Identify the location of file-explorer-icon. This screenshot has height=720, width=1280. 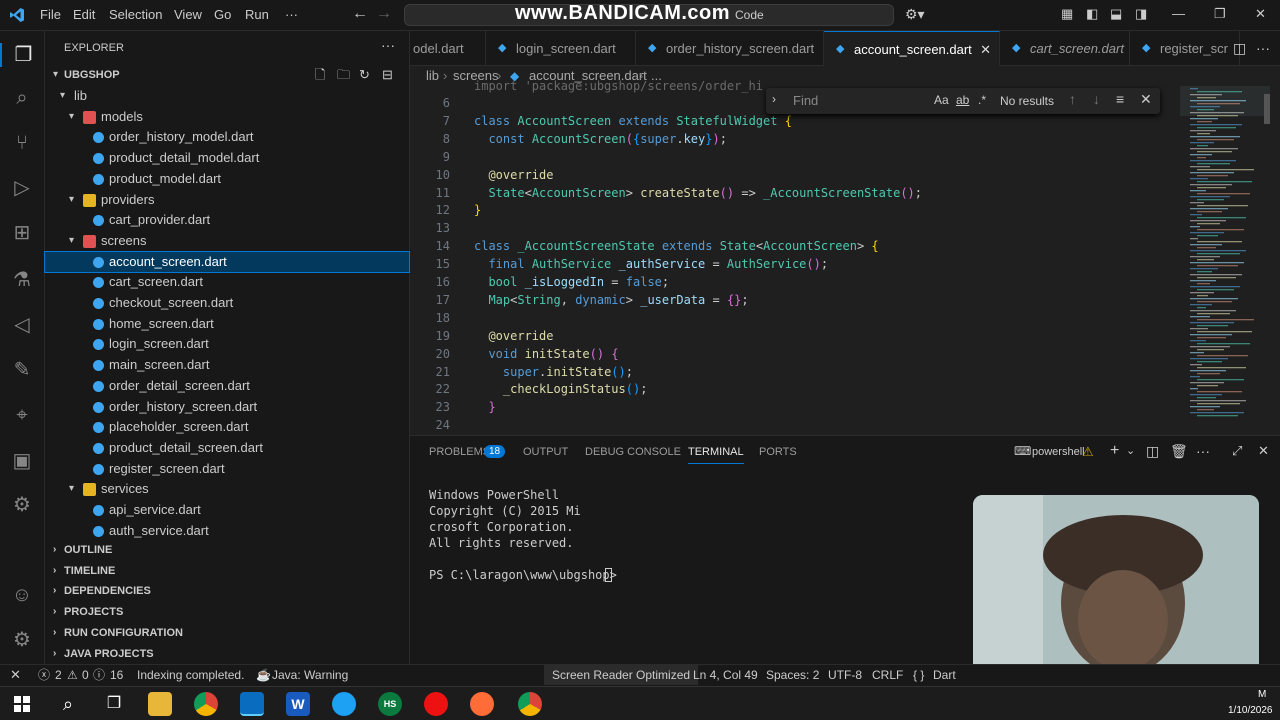
(160, 704).